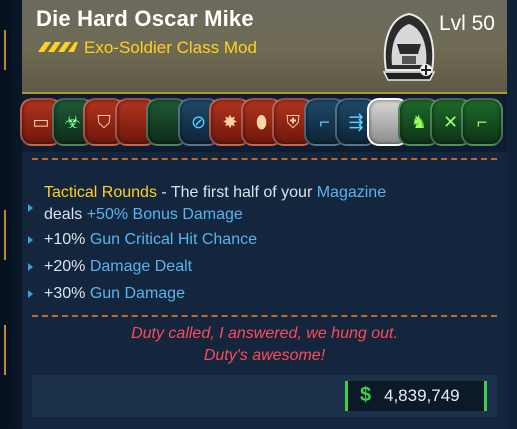  Describe the element at coordinates (145, 18) in the screenshot. I see `item-name: Die Hard Oscar Mike` at that location.